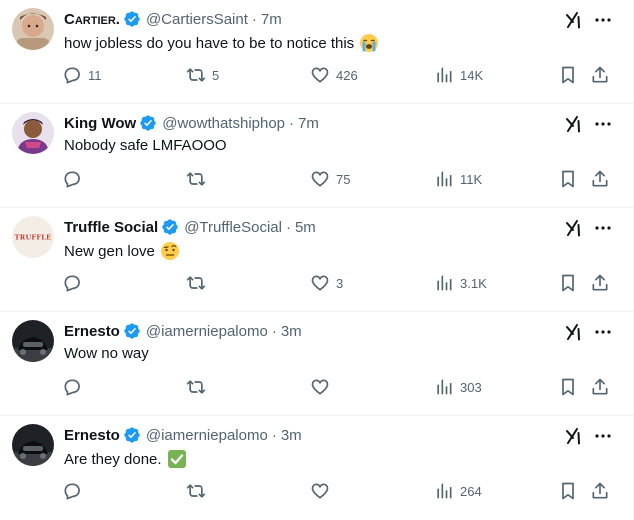 This screenshot has height=520, width=634. I want to click on views-button: 14K, so click(458, 75).